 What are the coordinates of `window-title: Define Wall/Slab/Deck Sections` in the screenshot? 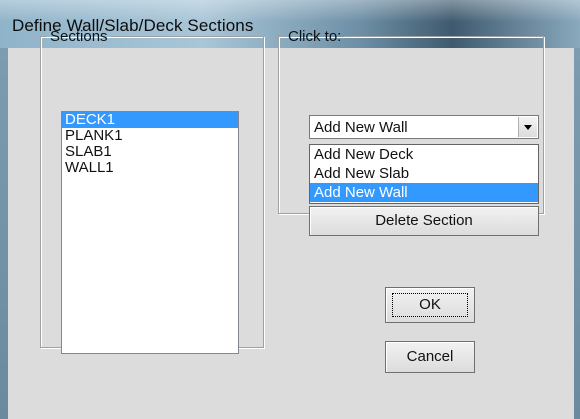 It's located at (133, 25).